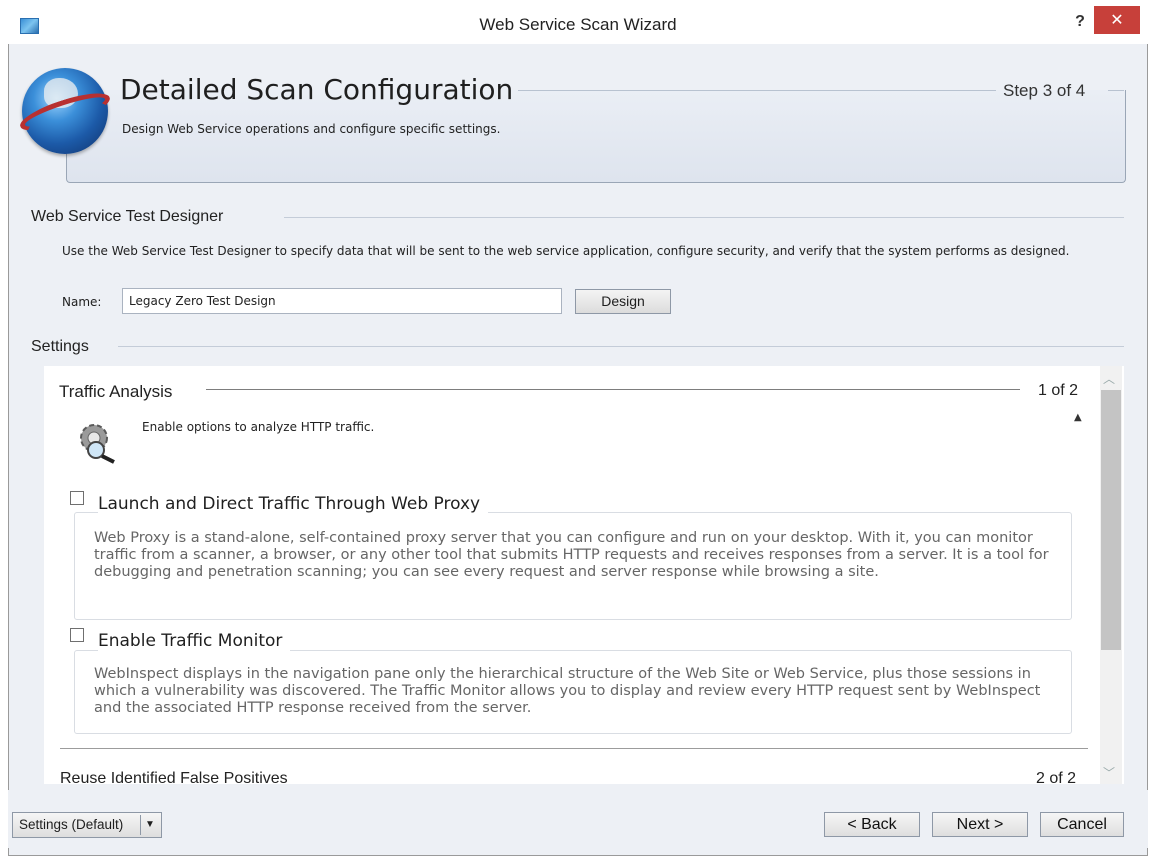 The height and width of the screenshot is (858, 1149). Describe the element at coordinates (1082, 824) in the screenshot. I see `cancel-button: Cancel` at that location.